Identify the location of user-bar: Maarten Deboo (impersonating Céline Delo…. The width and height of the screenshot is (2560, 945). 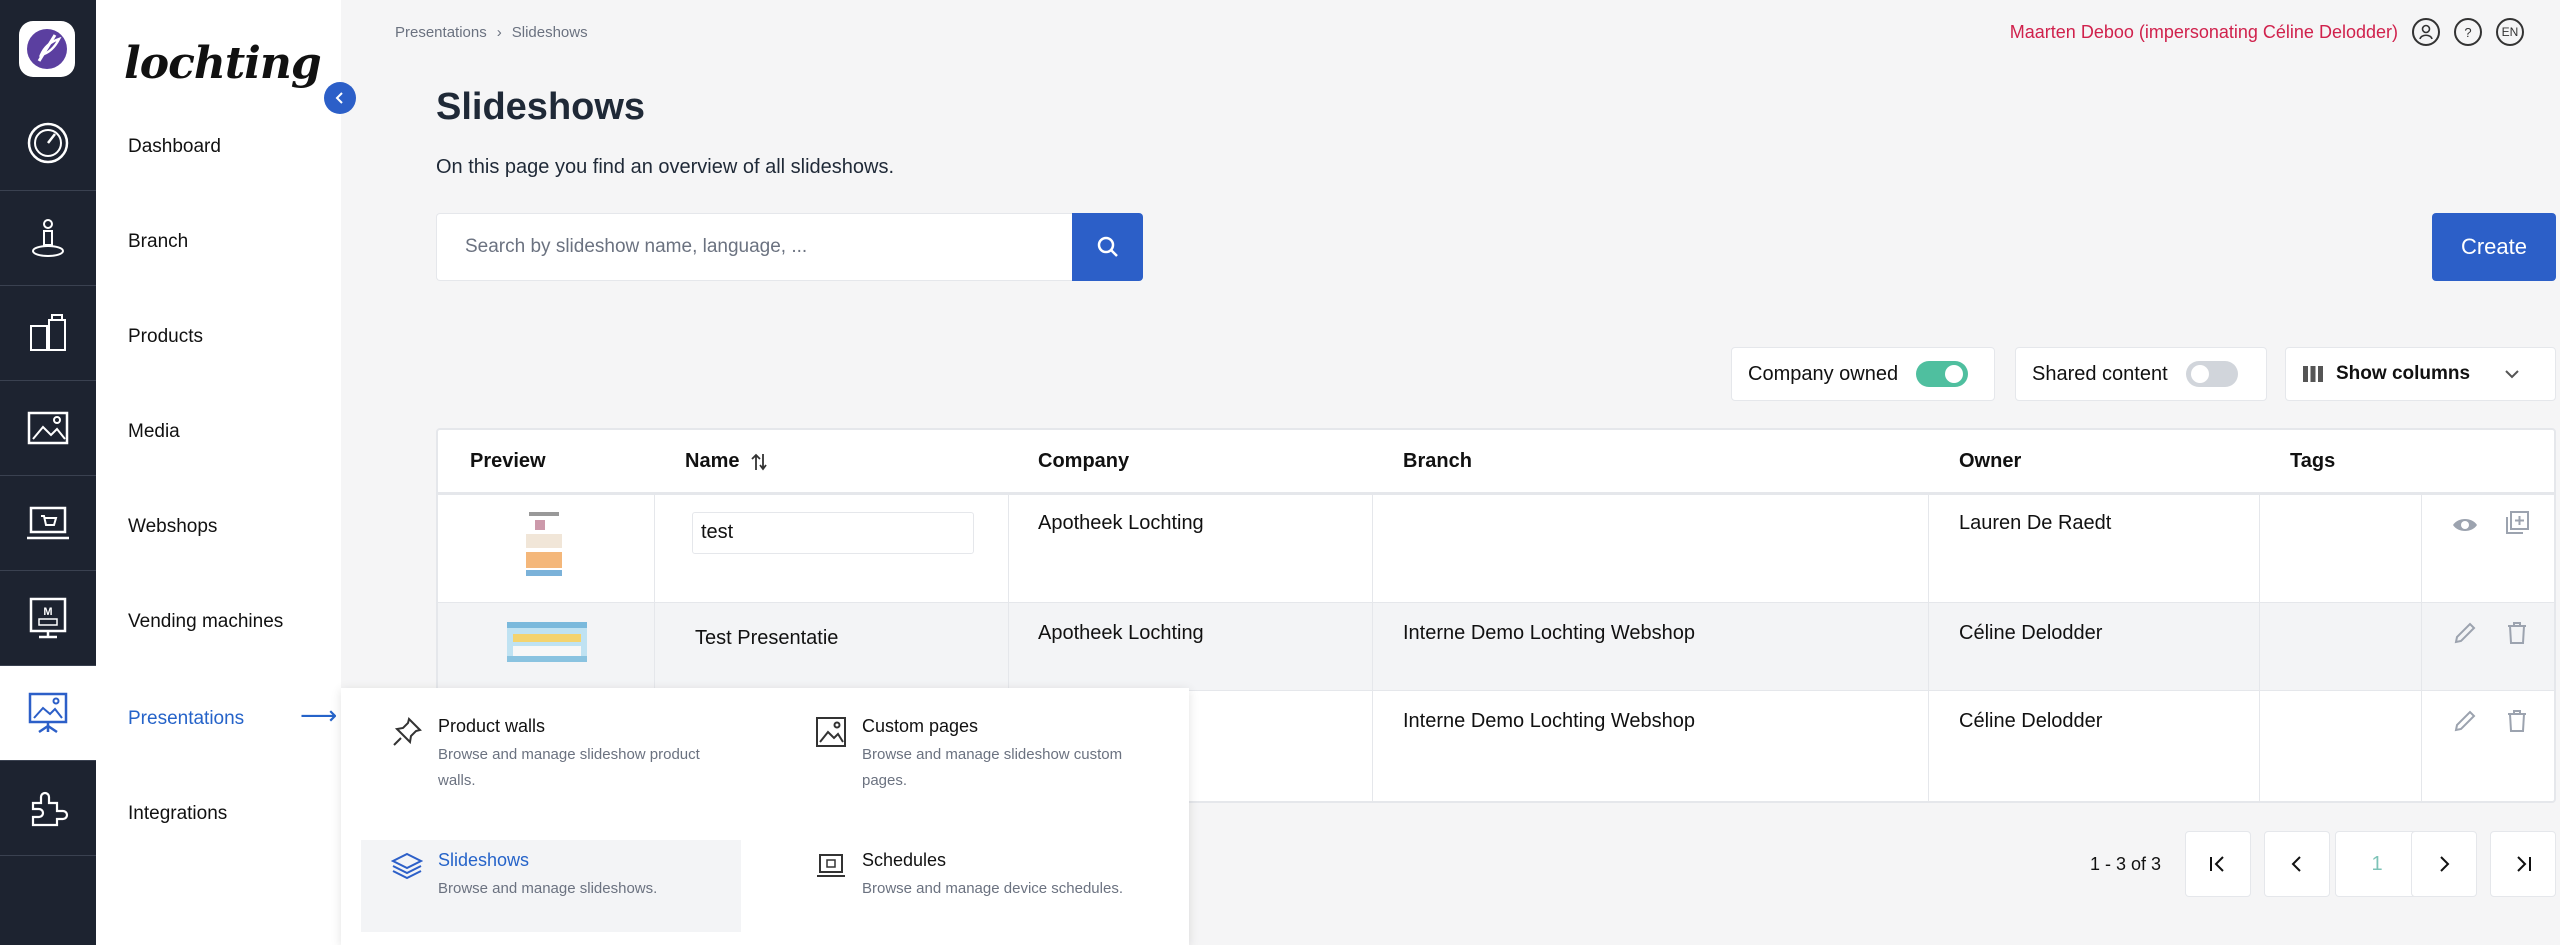
(2267, 32).